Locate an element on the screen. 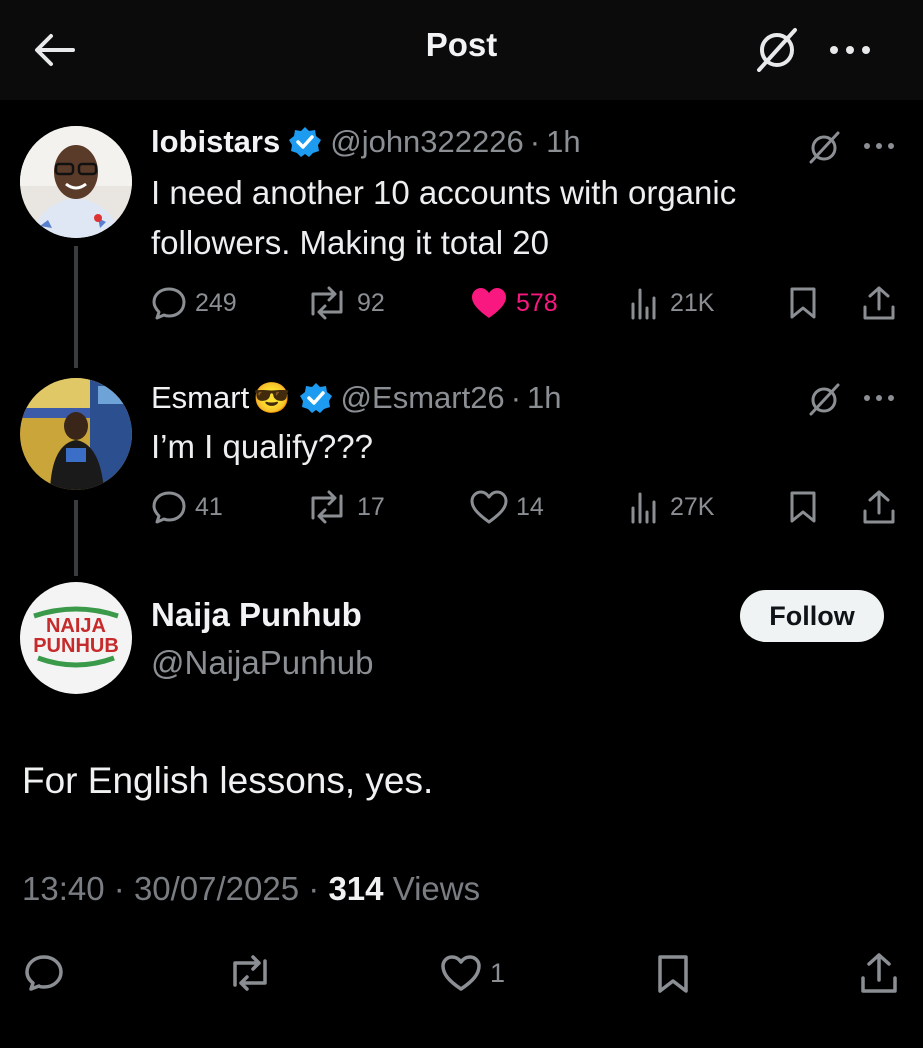 This screenshot has height=1048, width=923. author-handle: @NaijaPunhub is located at coordinates (262, 663).